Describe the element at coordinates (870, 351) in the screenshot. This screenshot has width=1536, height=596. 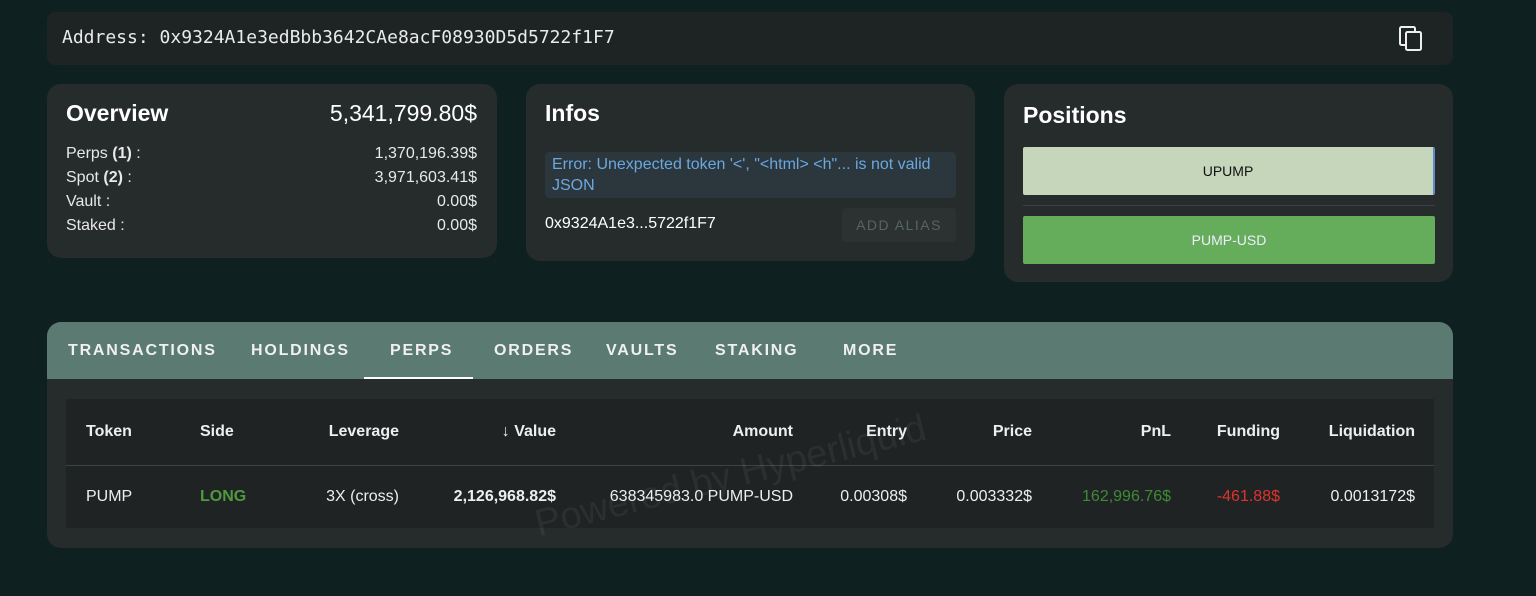
I see `tab-more: MORE` at that location.